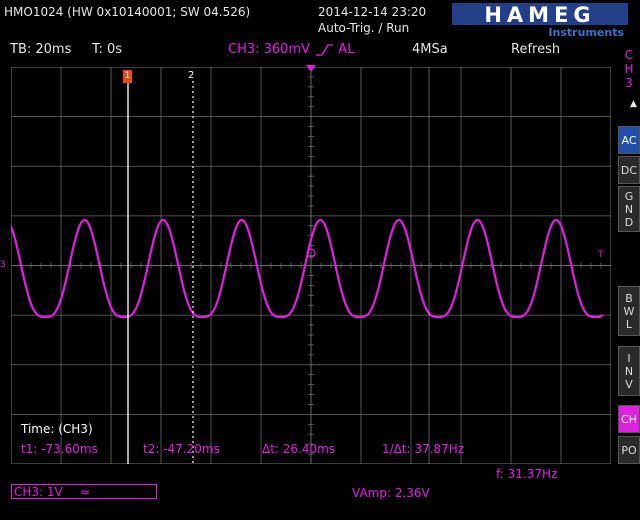  I want to click on coupling-dc-button: DC, so click(629, 170).